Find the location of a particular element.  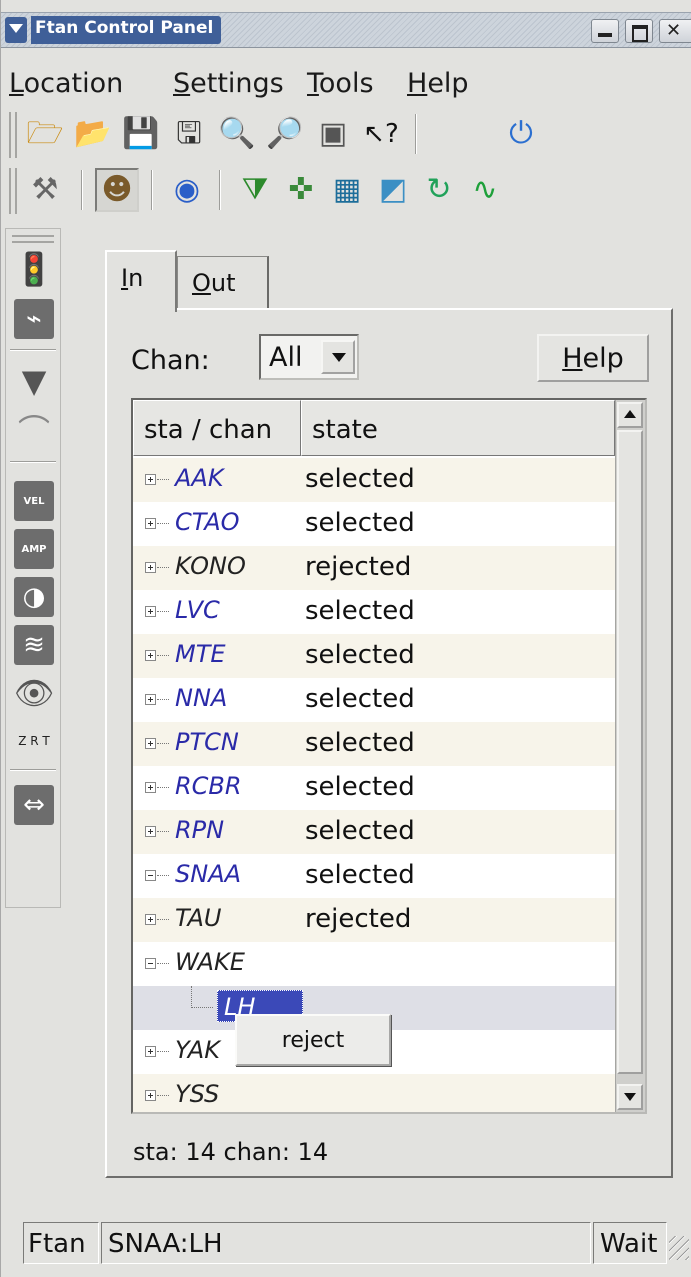

side-toolbar-separator is located at coordinates (33, 350).